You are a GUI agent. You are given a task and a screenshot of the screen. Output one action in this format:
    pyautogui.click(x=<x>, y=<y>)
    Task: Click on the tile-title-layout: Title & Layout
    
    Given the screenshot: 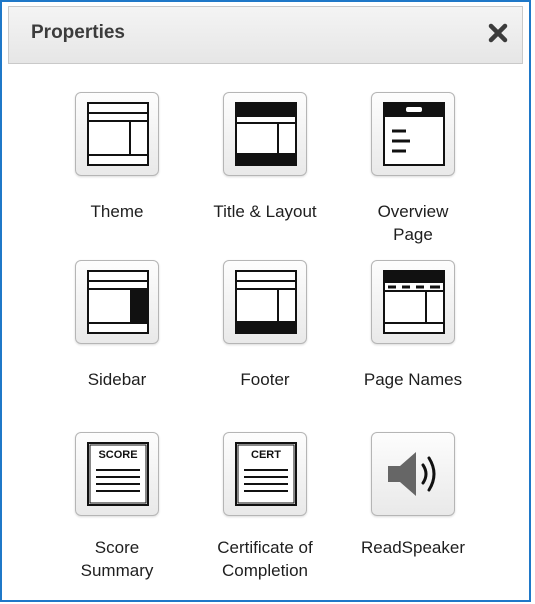 What is the action you would take?
    pyautogui.click(x=265, y=152)
    